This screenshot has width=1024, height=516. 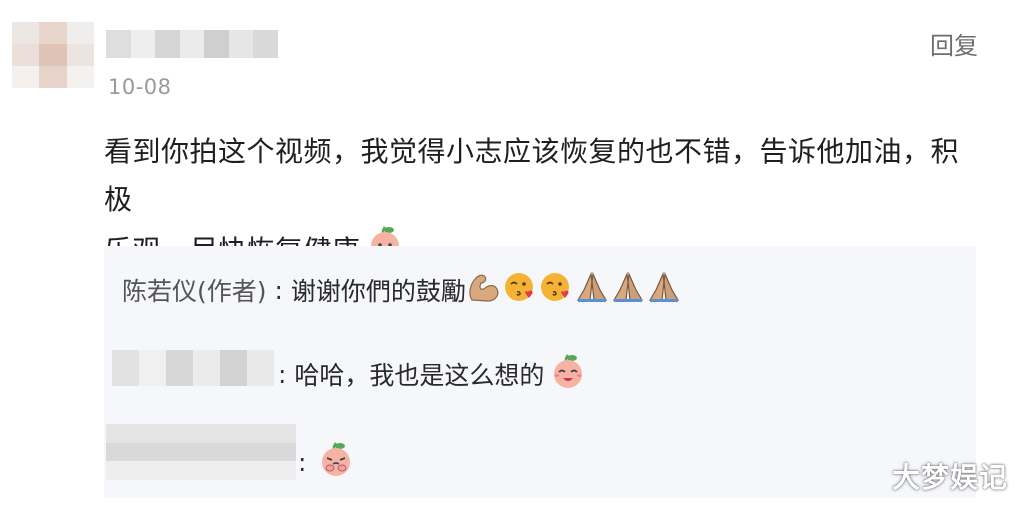 I want to click on peach-cry-icon, so click(x=336, y=462).